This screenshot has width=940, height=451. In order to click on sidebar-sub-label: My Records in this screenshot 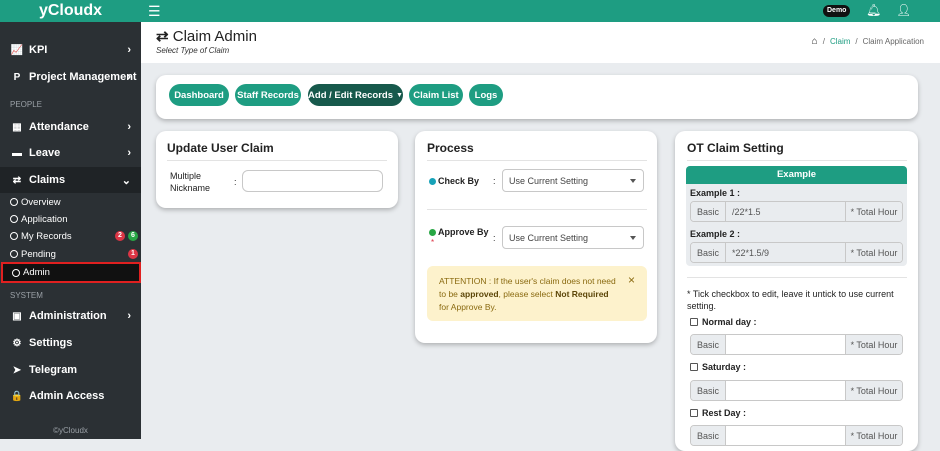, I will do `click(46, 236)`.